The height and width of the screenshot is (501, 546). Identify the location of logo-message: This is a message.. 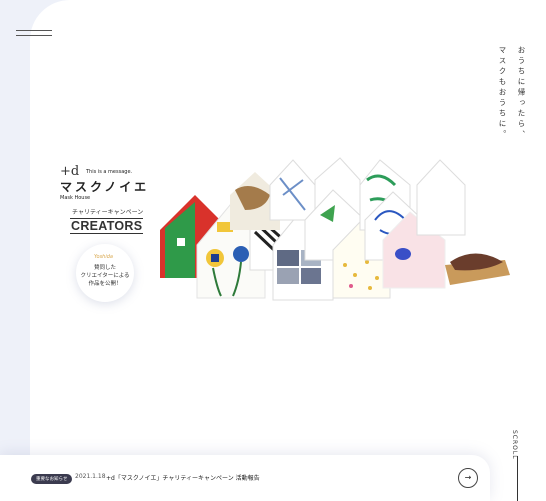
(109, 172).